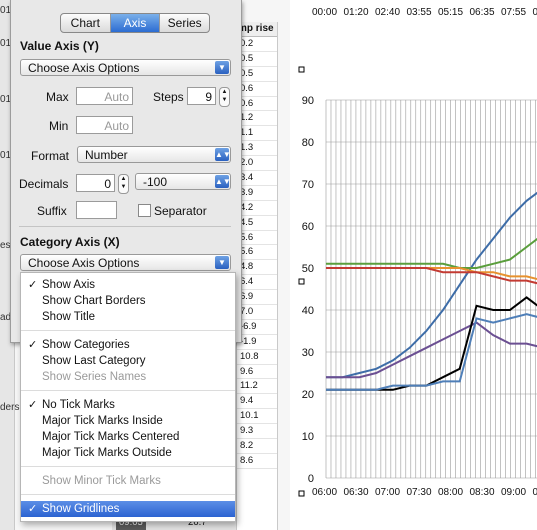 The height and width of the screenshot is (530, 537). Describe the element at coordinates (180, 211) in the screenshot. I see `separator-label: Separator` at that location.